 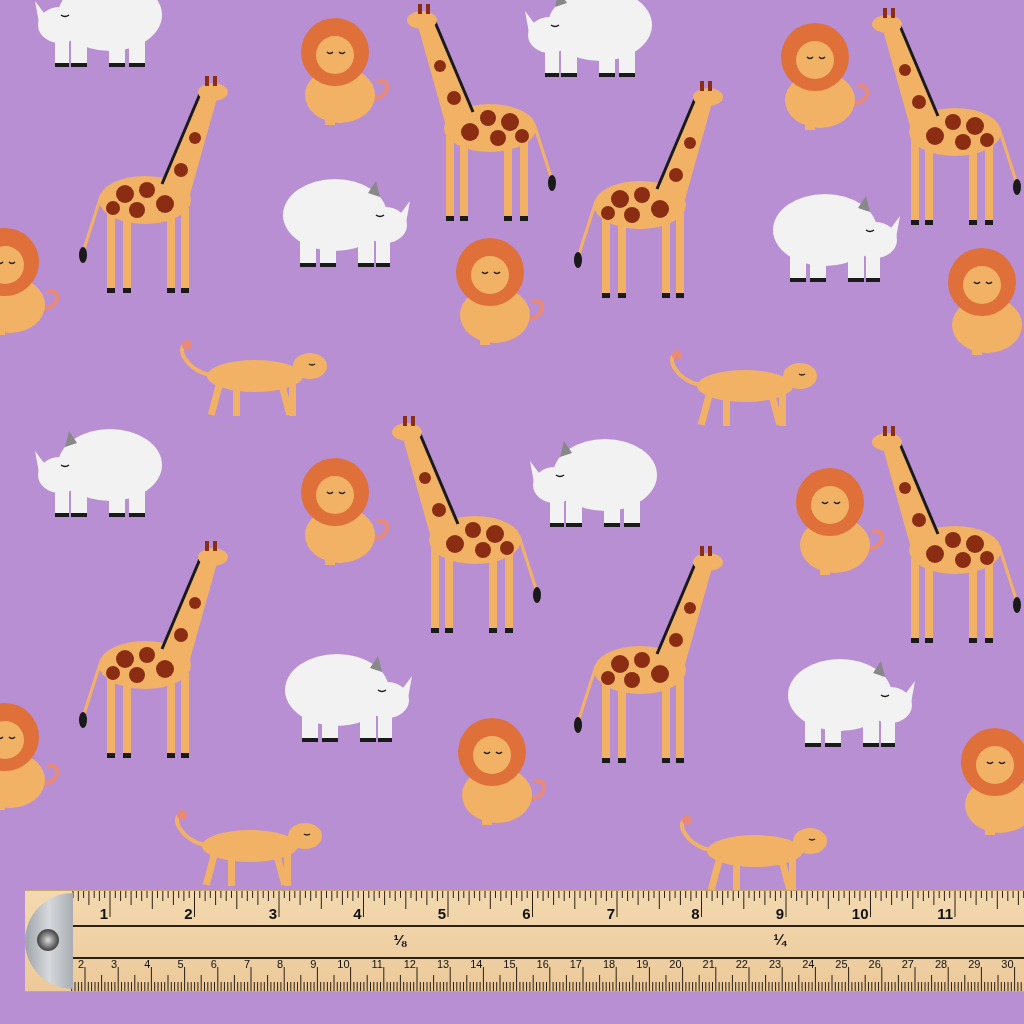 I want to click on inch-number: 6, so click(x=526, y=913).